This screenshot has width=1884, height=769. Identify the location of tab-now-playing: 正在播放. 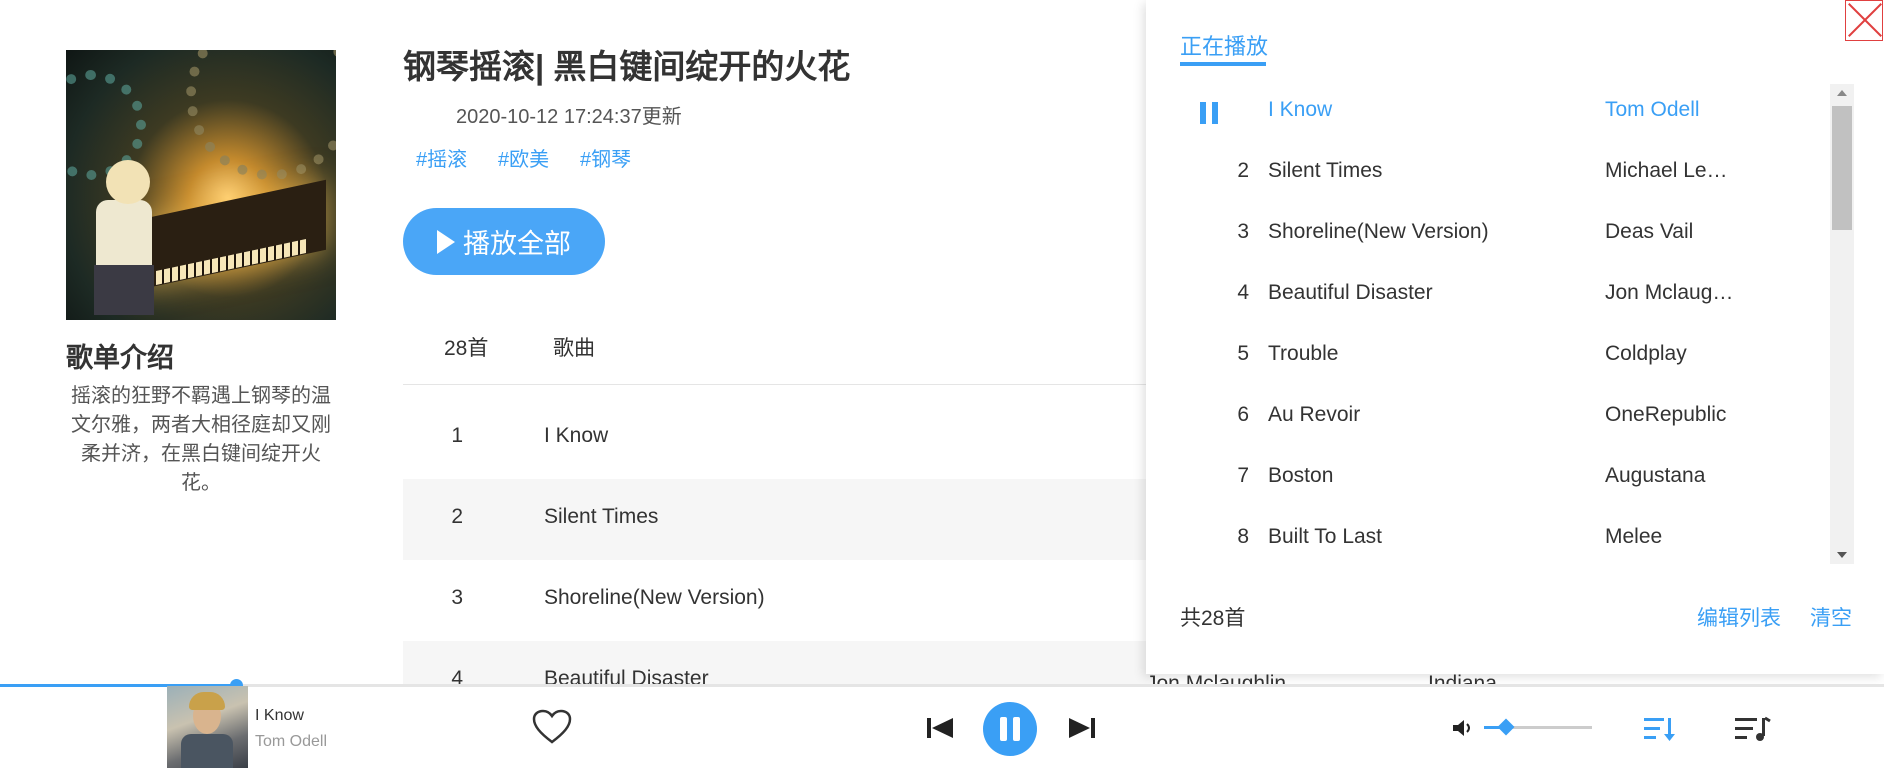
(1224, 45).